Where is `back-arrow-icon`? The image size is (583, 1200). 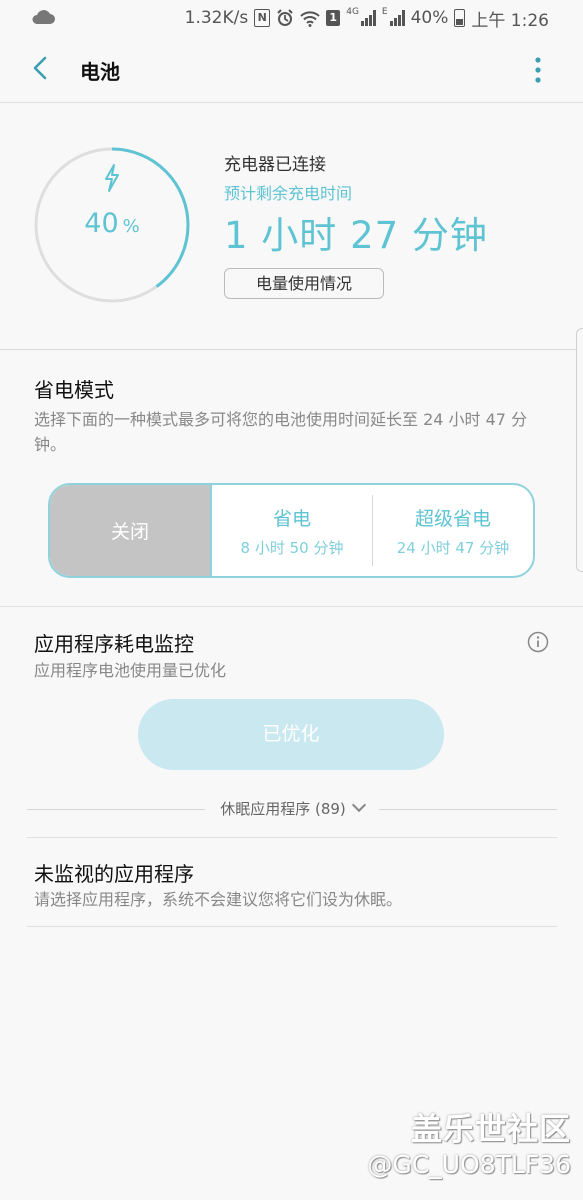
back-arrow-icon is located at coordinates (41, 68).